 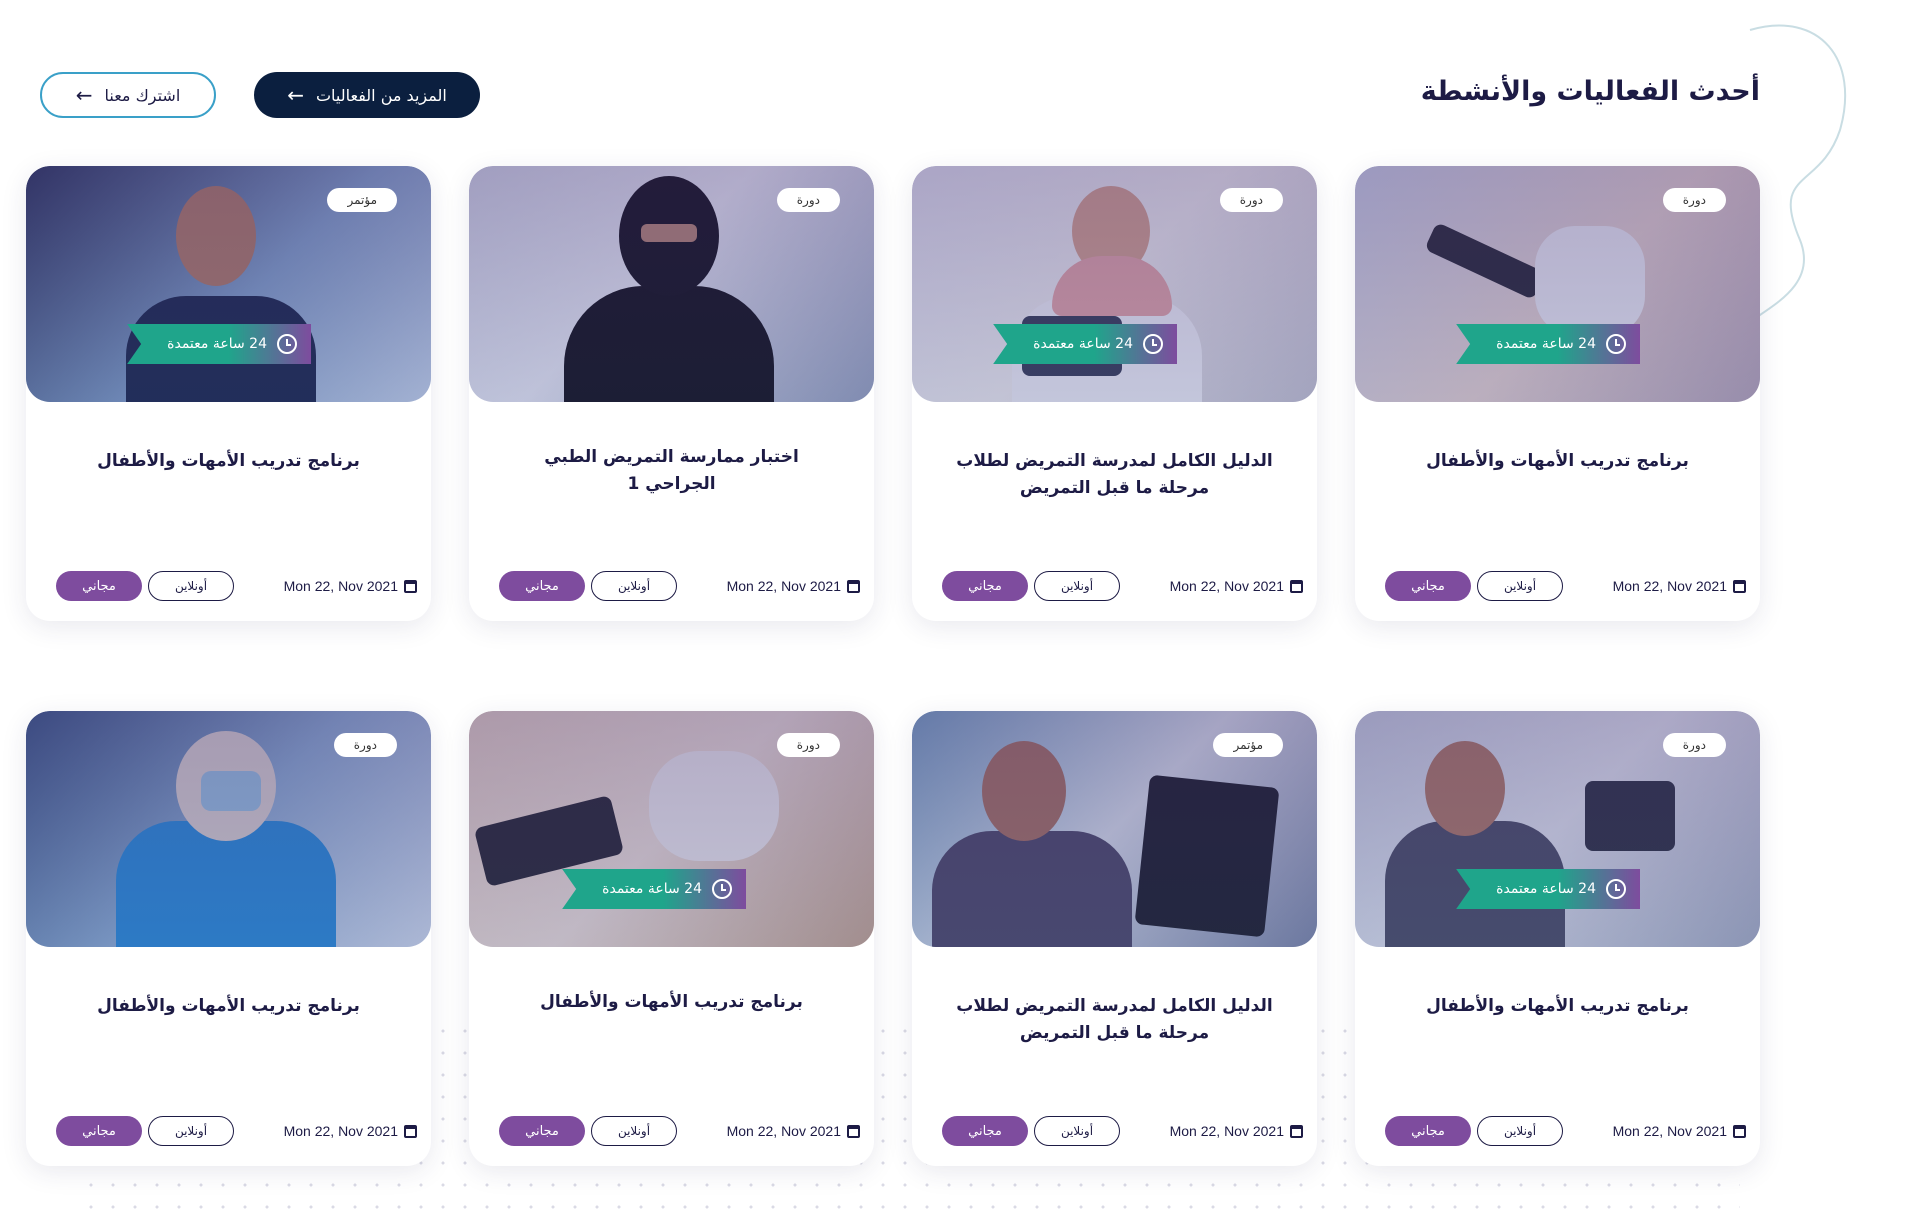 I want to click on more-events-button-label: المزيد من الفعاليات, so click(x=381, y=95).